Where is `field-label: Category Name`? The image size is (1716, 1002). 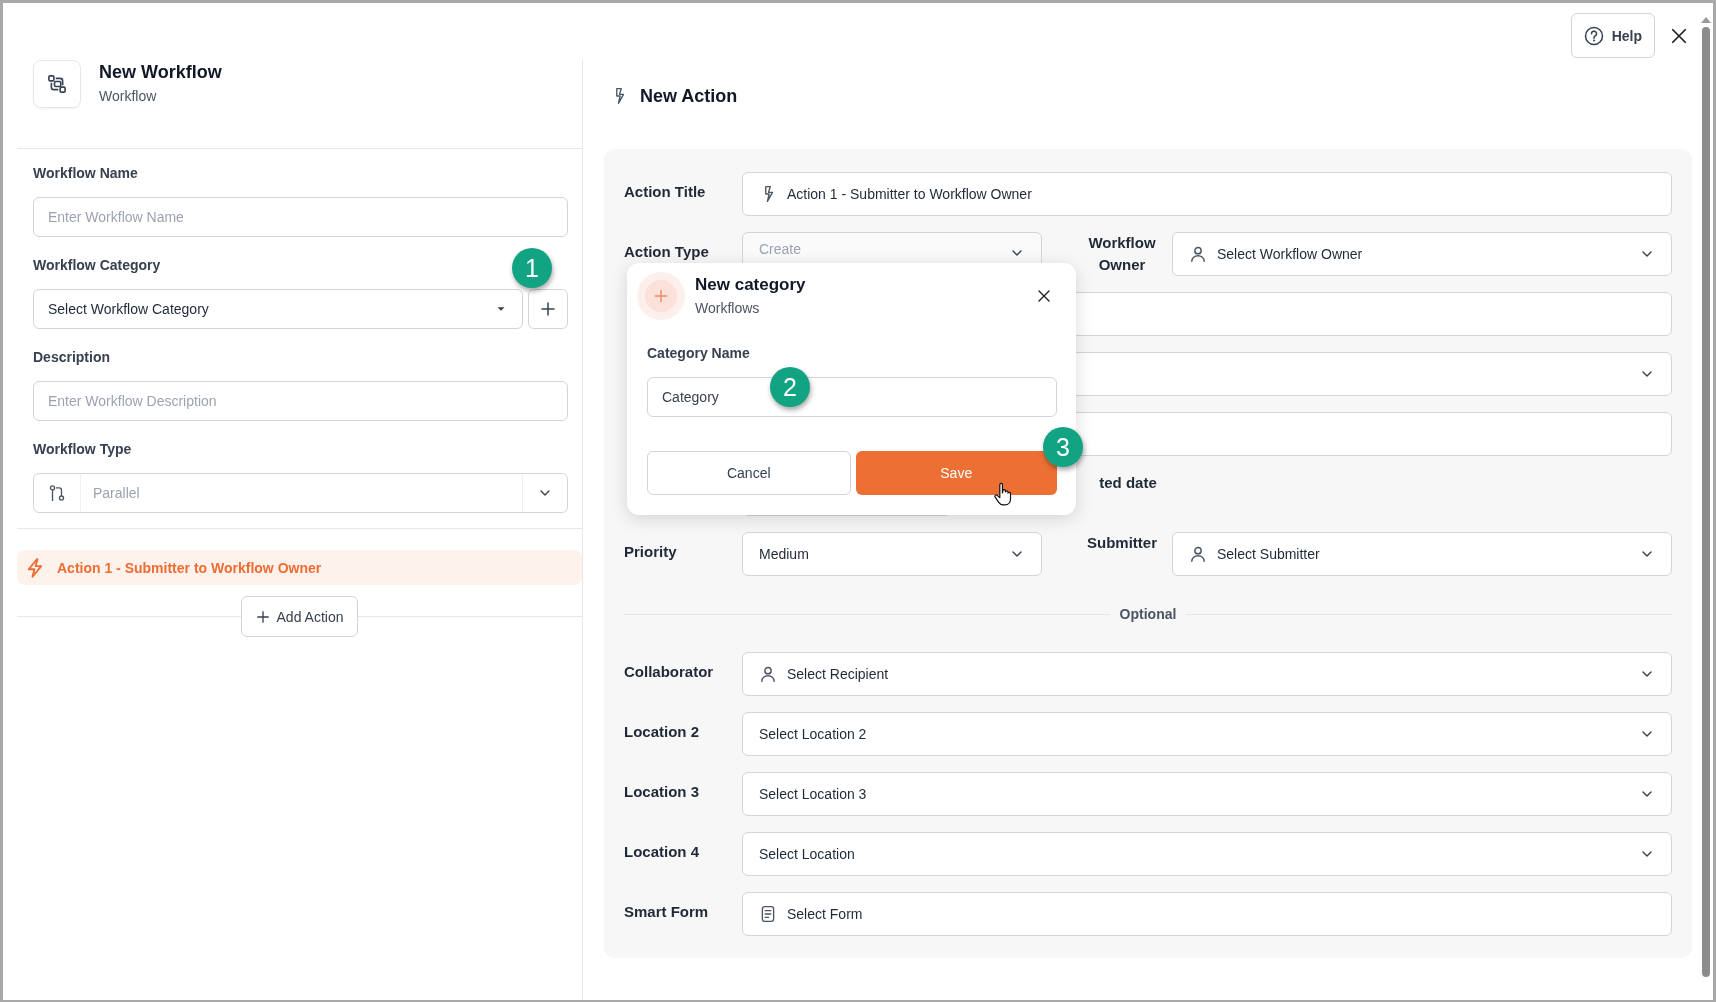 field-label: Category Name is located at coordinates (698, 353).